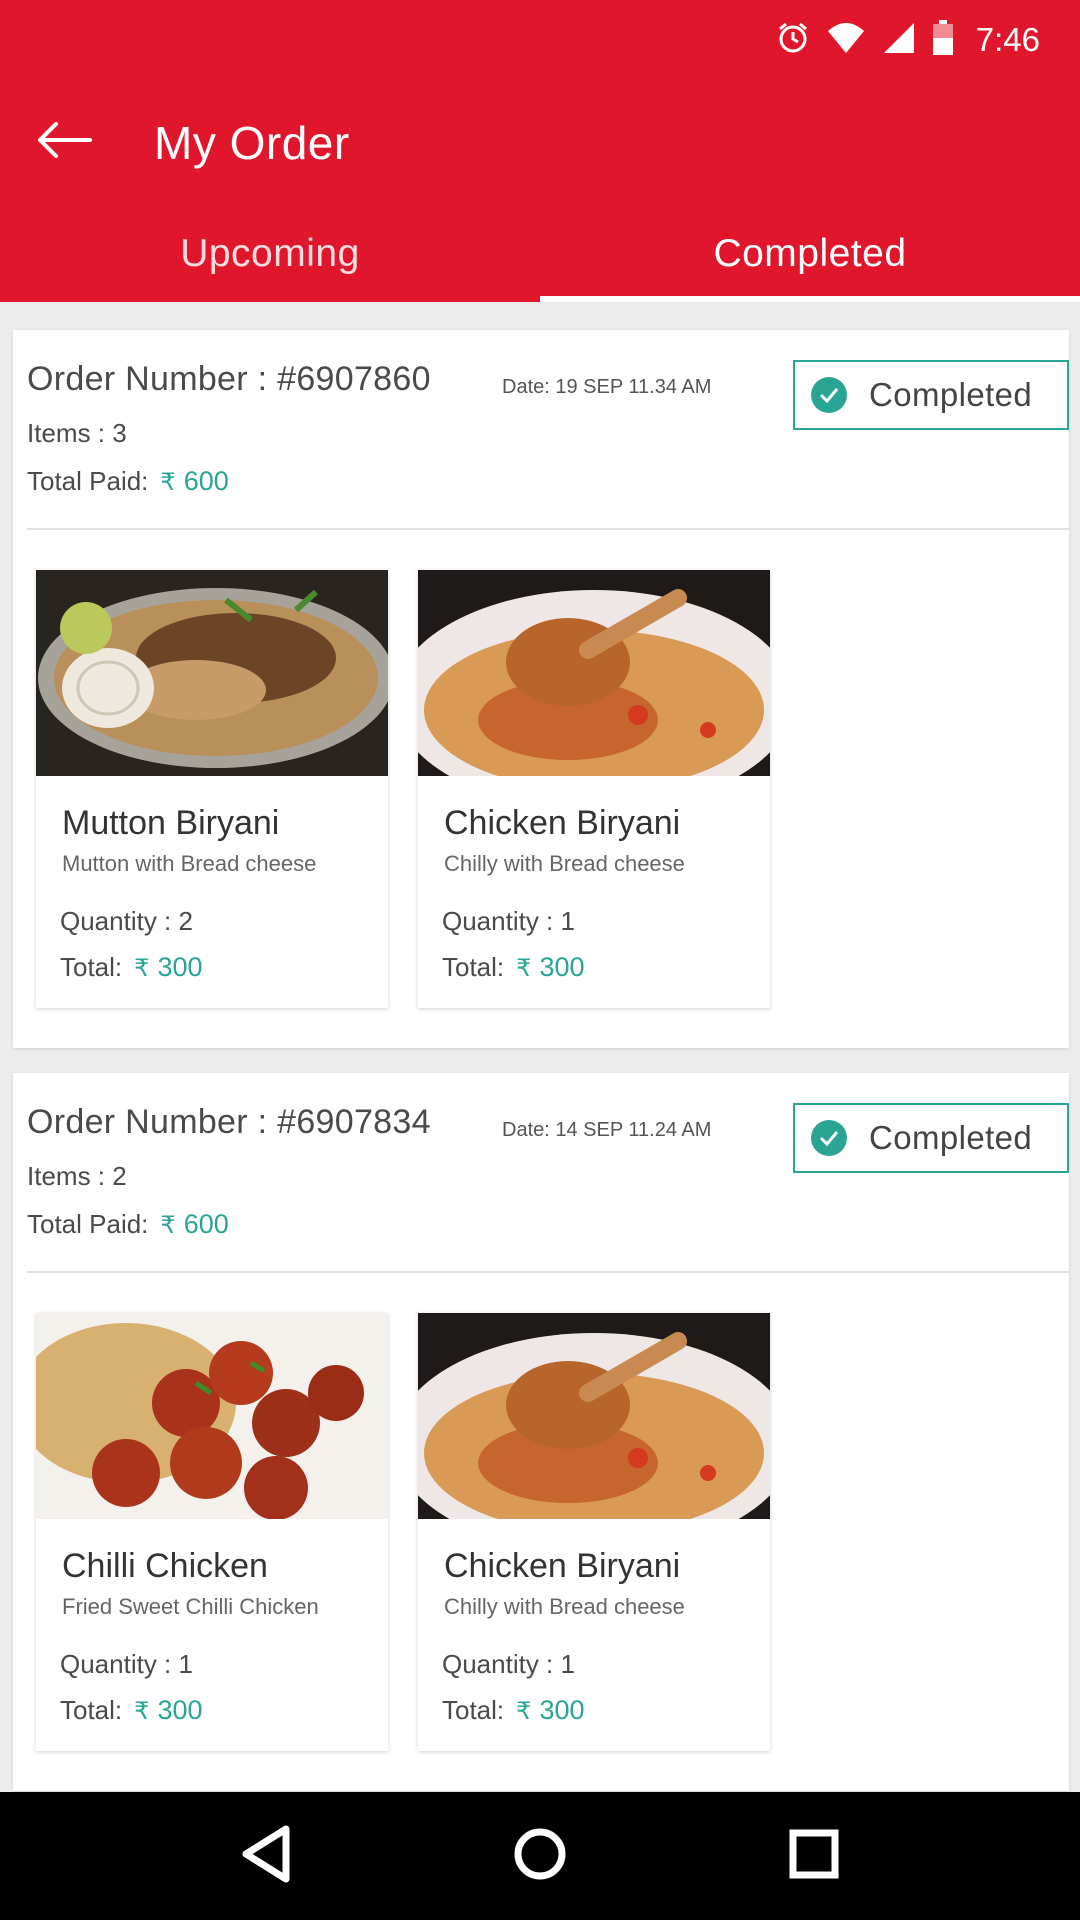 This screenshot has height=1920, width=1080. I want to click on status-time: 7:46, so click(1007, 39).